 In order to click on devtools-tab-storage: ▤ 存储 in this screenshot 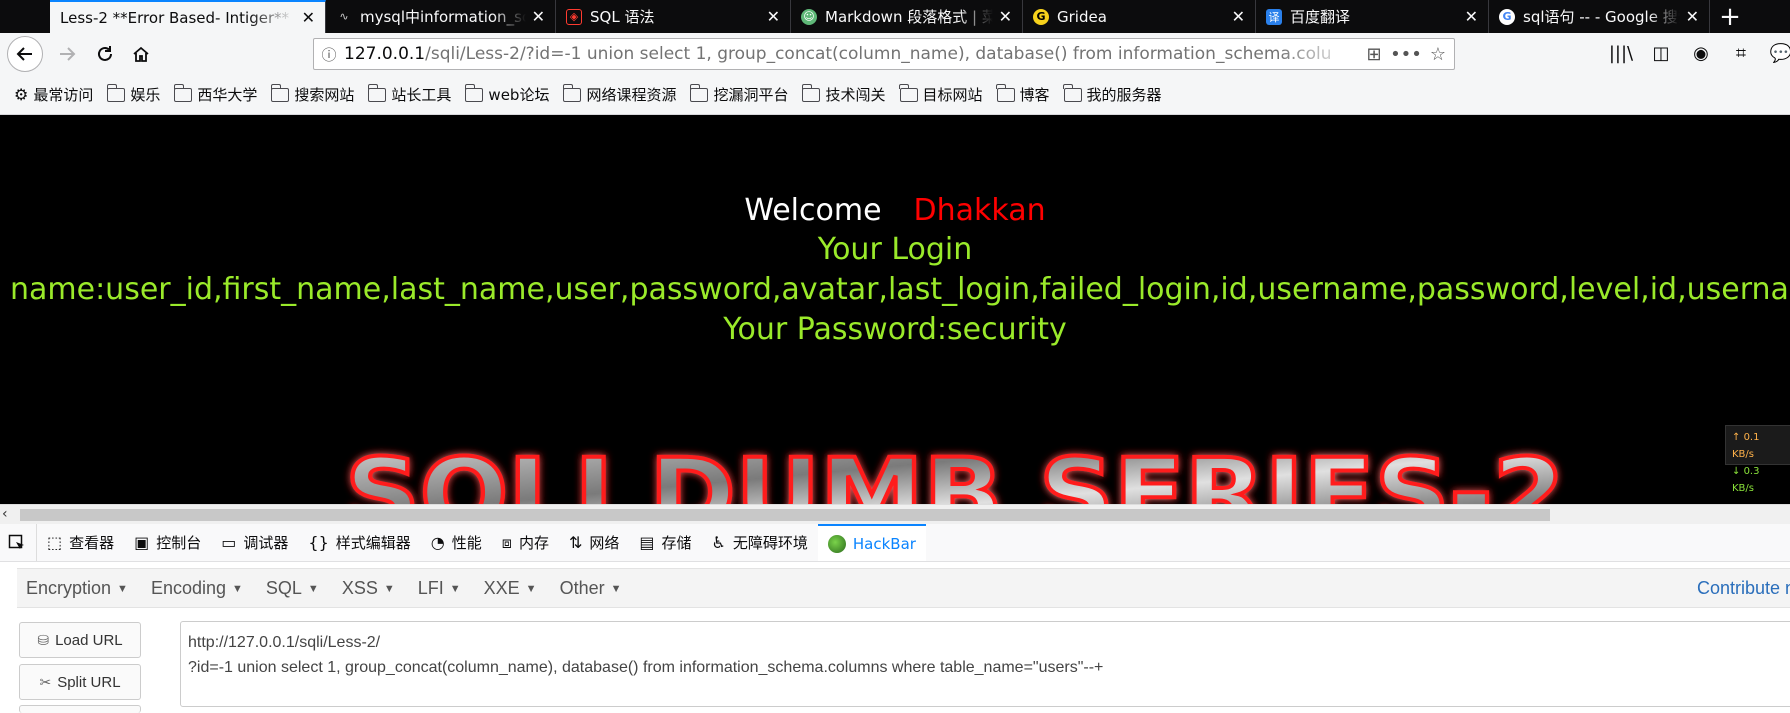, I will do `click(665, 542)`.